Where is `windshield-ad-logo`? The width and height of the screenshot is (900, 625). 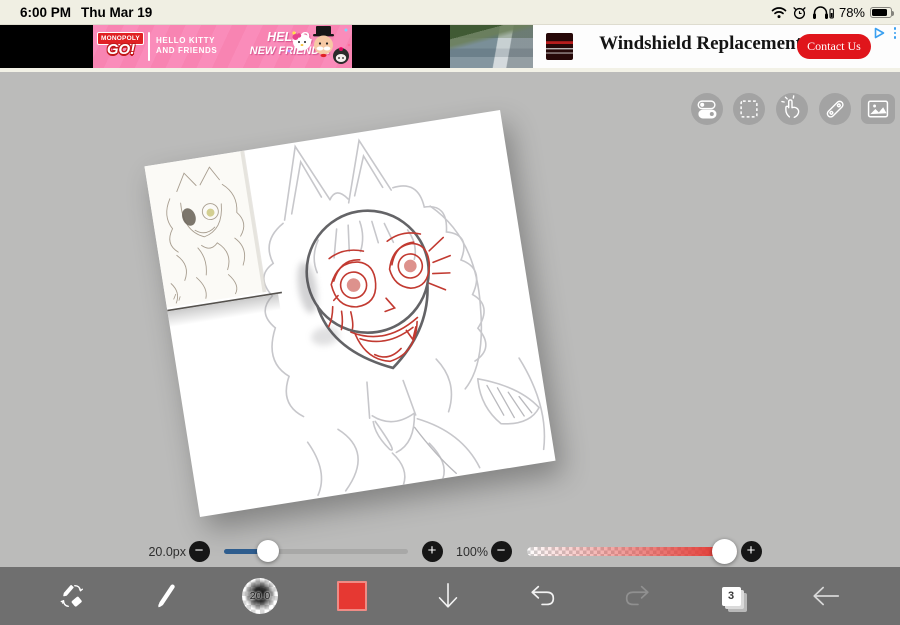
windshield-ad-logo is located at coordinates (559, 46).